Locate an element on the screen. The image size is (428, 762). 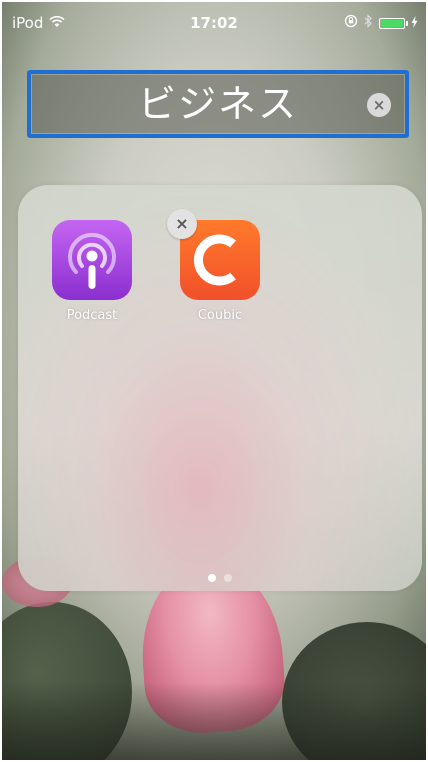
app-coubic: × Coubic is located at coordinates (216, 266).